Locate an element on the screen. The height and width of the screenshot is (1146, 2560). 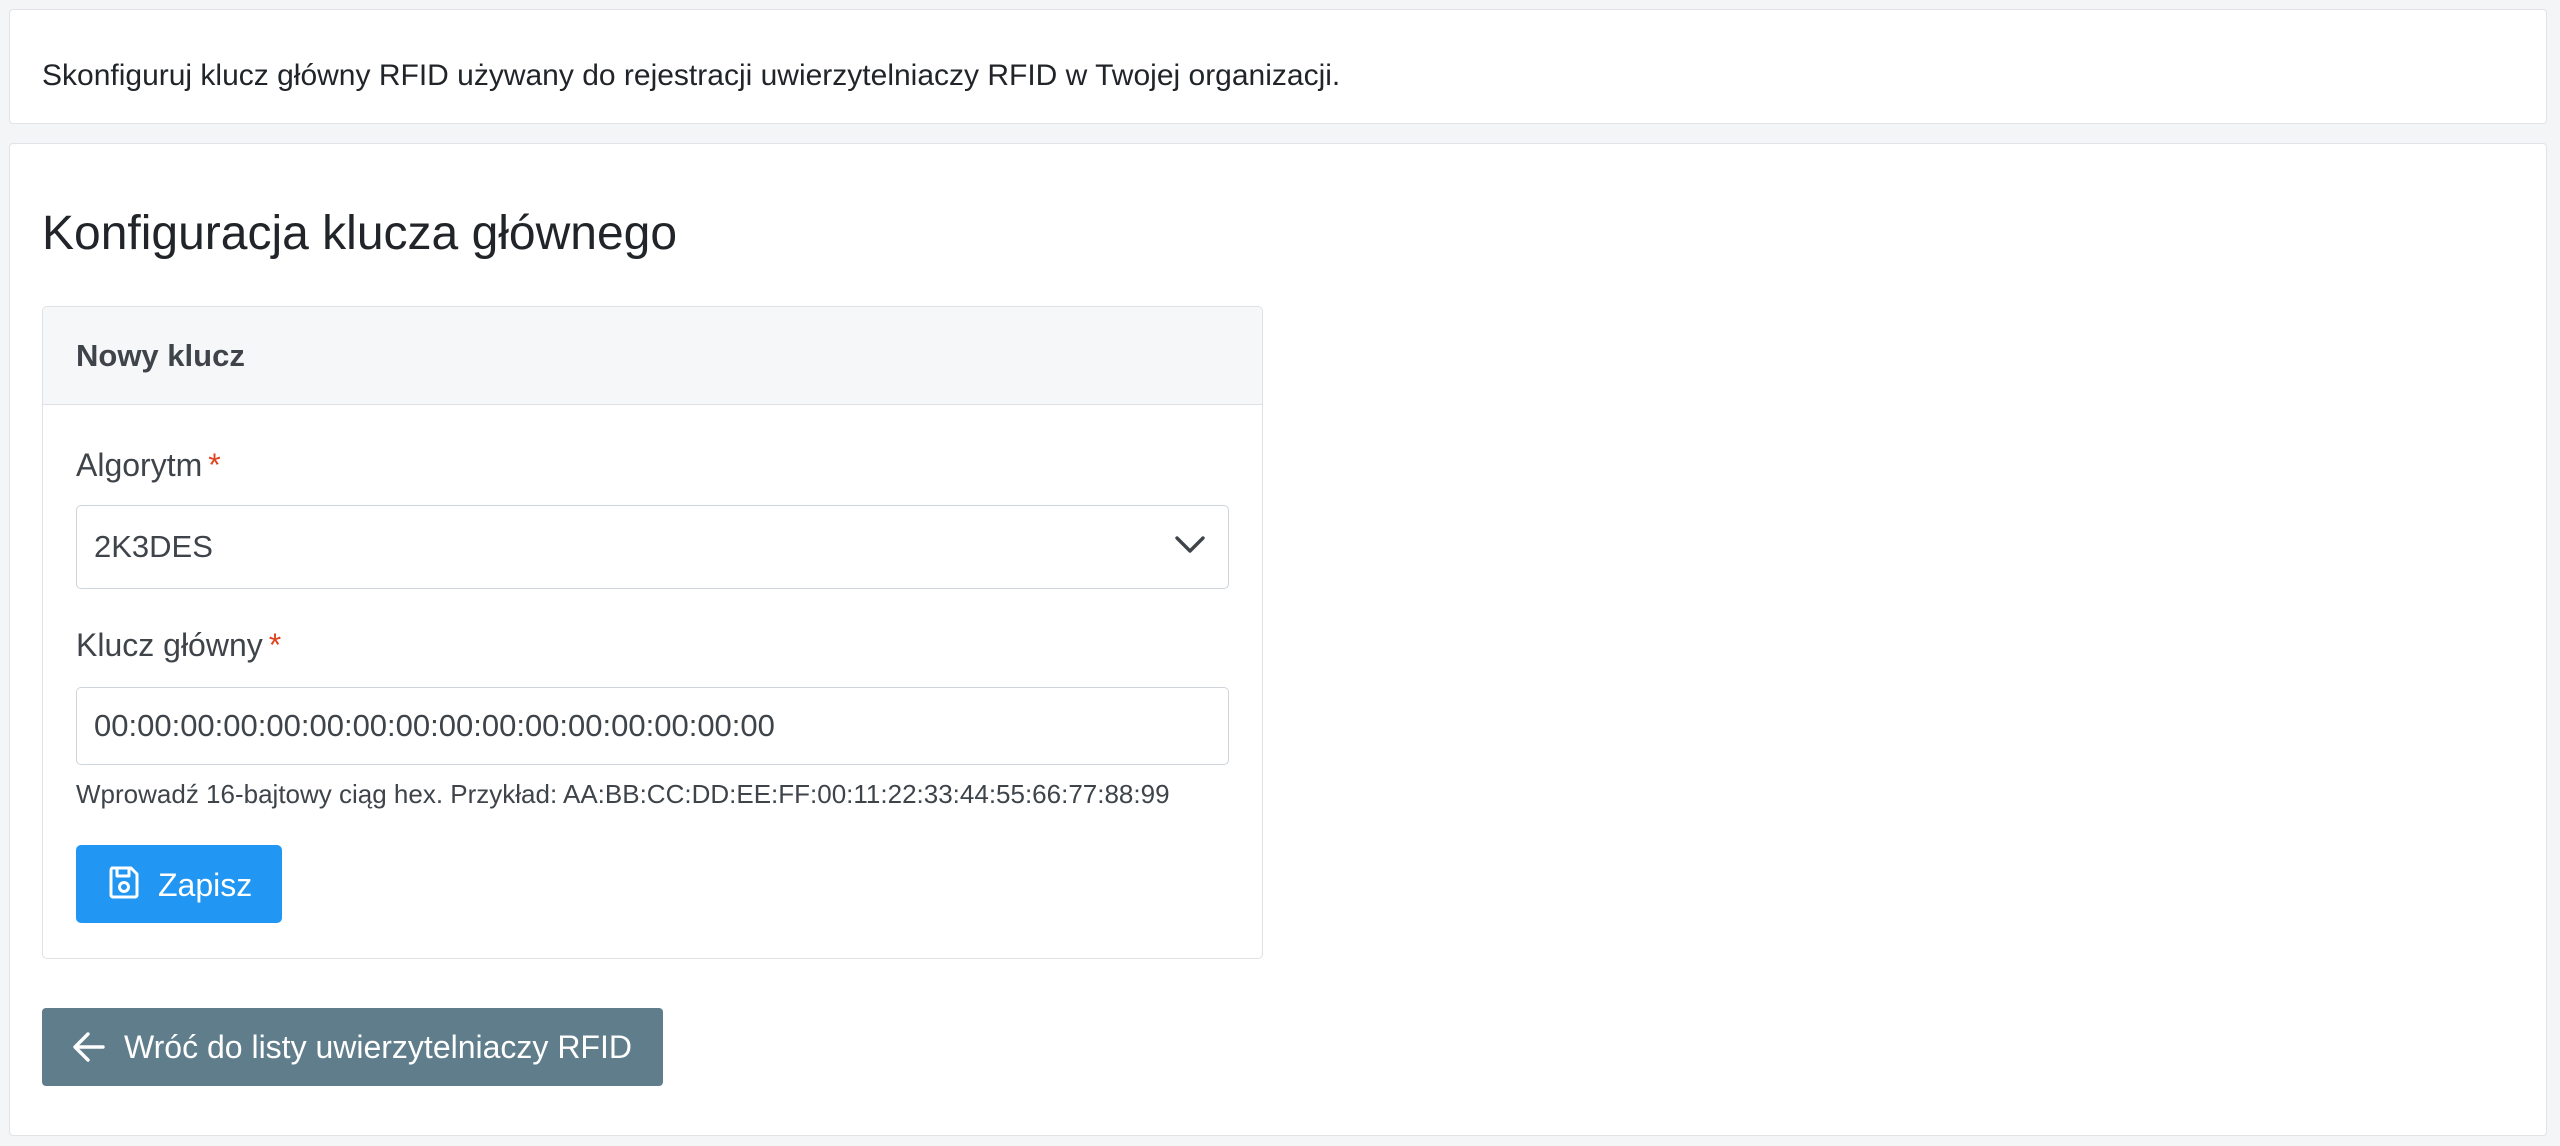
chevron-down-icon is located at coordinates (1190, 544).